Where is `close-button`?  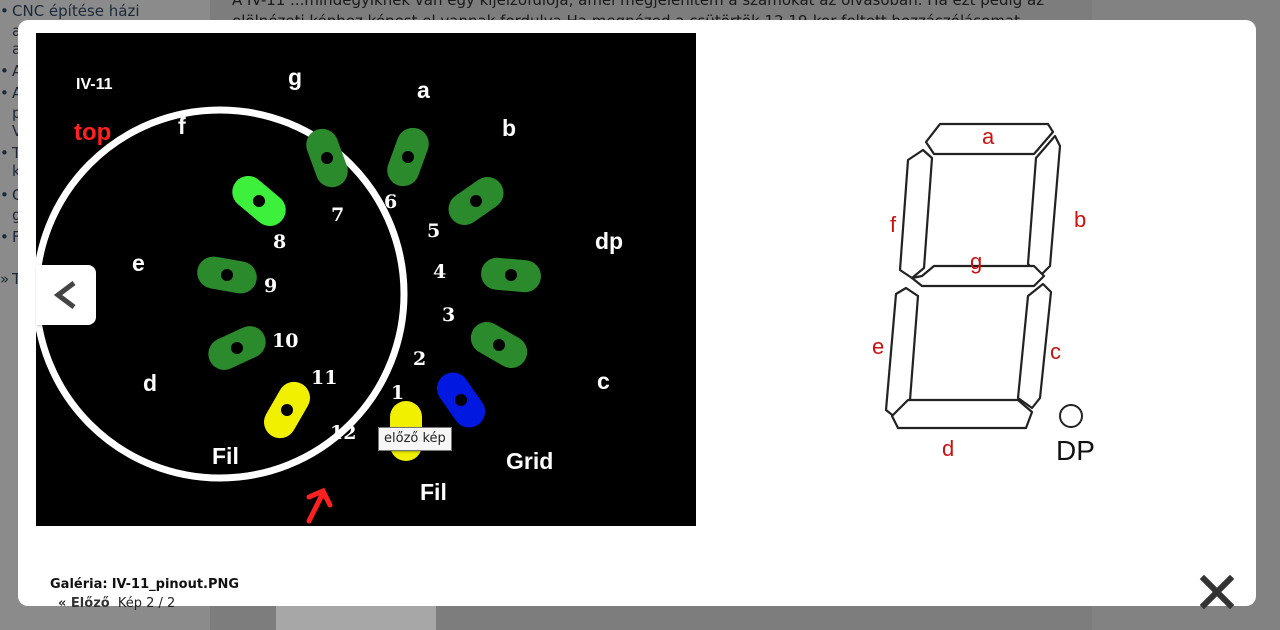
close-button is located at coordinates (1217, 592).